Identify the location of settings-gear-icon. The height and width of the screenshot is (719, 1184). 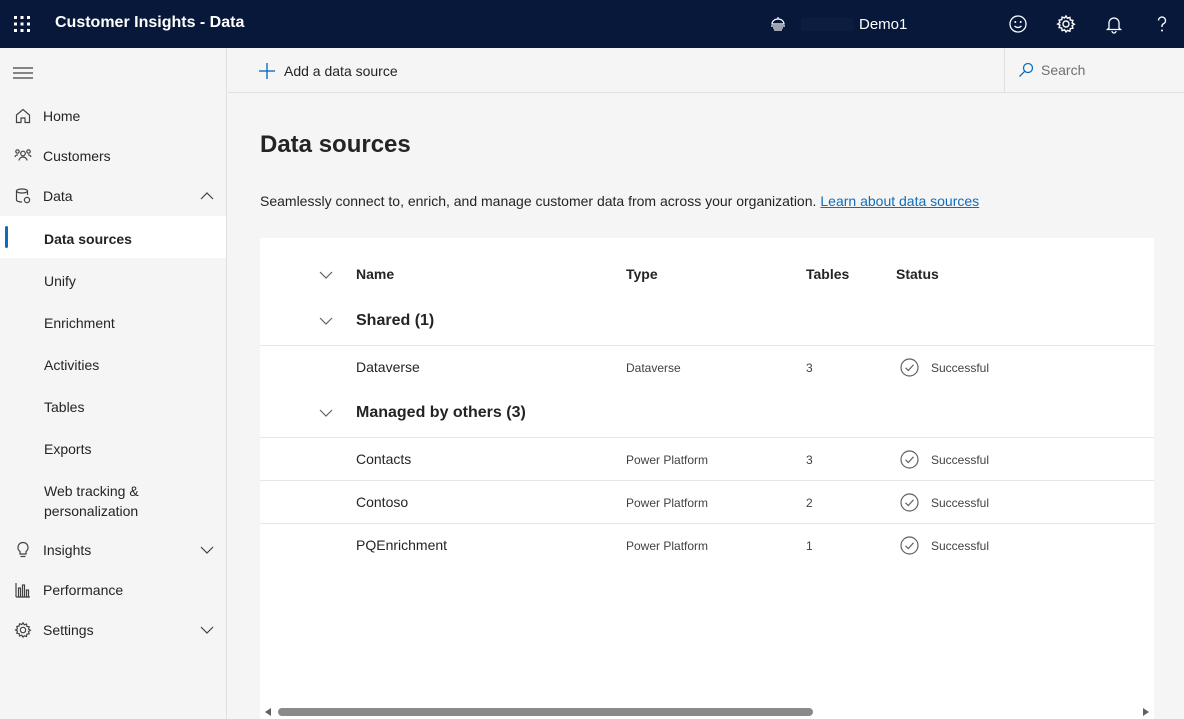
(1066, 24).